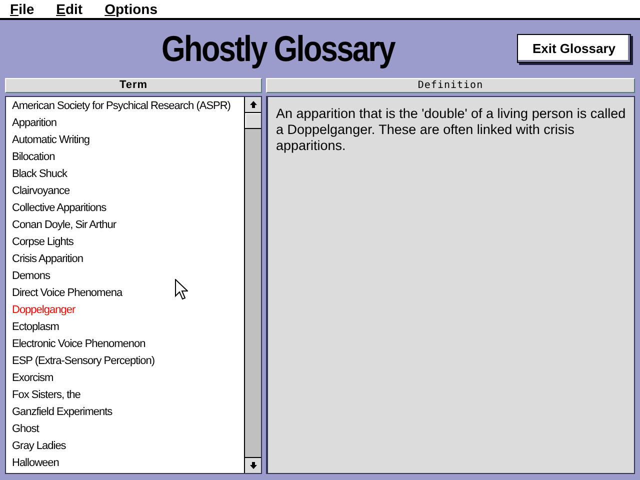  What do you see at coordinates (252, 285) in the screenshot?
I see `scrollbar` at bounding box center [252, 285].